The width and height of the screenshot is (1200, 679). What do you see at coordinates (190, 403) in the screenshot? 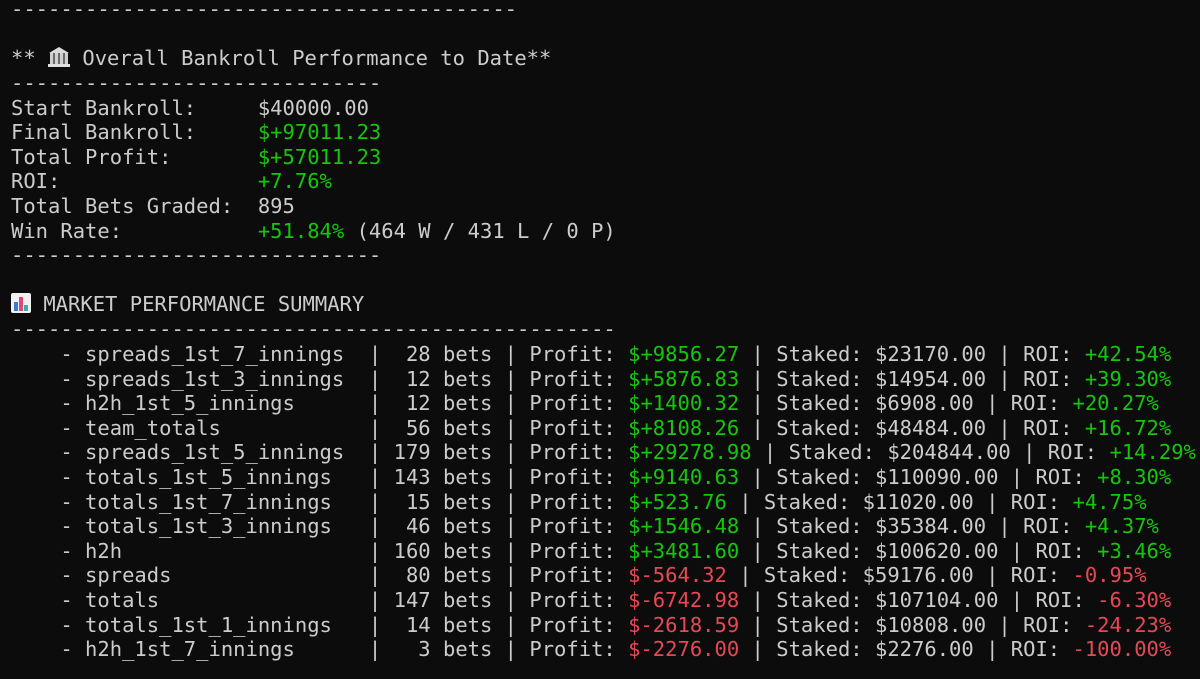
I see `market-name: - h2h_1st_5_innings` at bounding box center [190, 403].